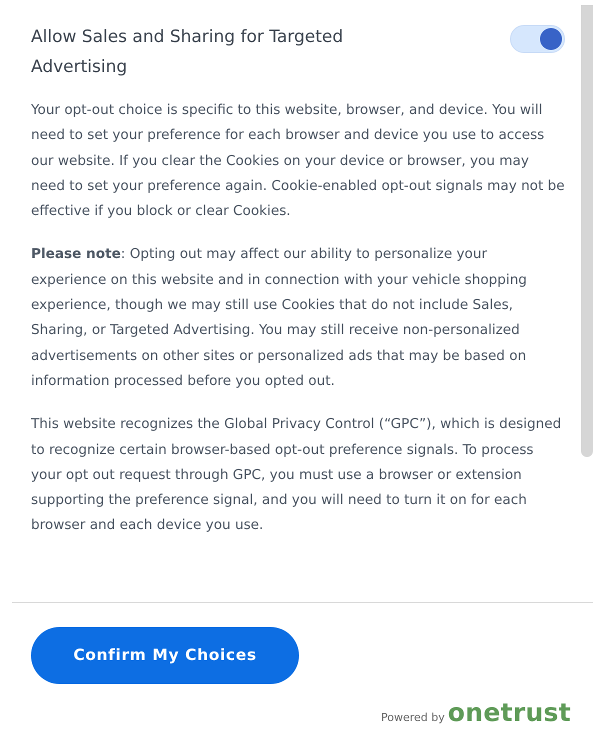 The height and width of the screenshot is (733, 593). I want to click on confirm-button: Confirm My Choices, so click(165, 655).